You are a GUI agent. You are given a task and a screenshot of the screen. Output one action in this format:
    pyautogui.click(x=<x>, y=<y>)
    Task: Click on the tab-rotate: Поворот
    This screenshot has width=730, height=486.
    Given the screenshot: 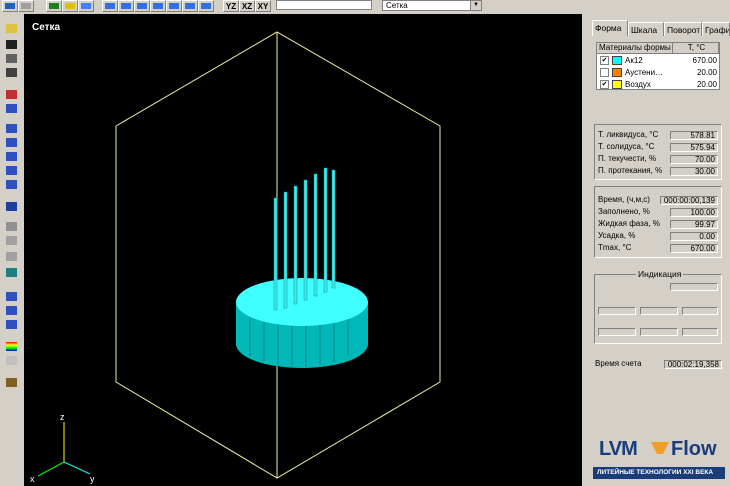 What is the action you would take?
    pyautogui.click(x=683, y=29)
    